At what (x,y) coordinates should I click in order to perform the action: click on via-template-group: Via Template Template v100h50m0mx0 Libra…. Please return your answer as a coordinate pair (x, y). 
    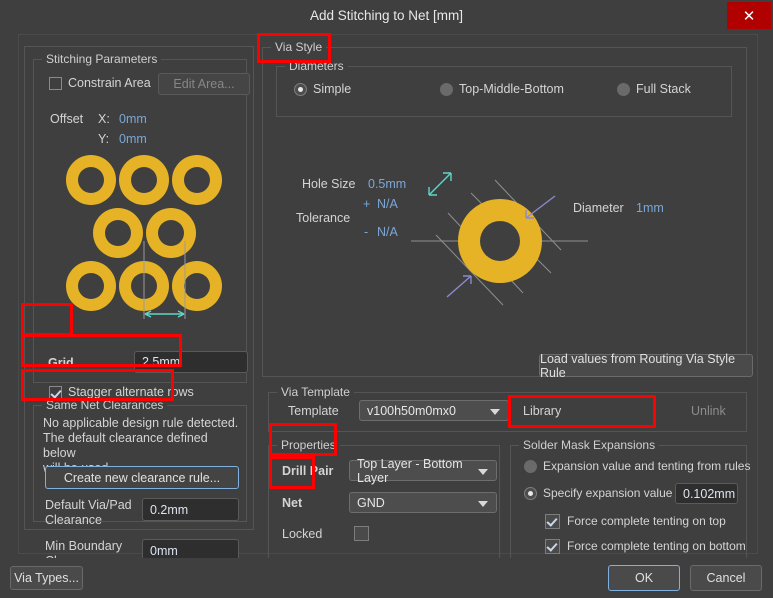
    Looking at the image, I should click on (507, 408).